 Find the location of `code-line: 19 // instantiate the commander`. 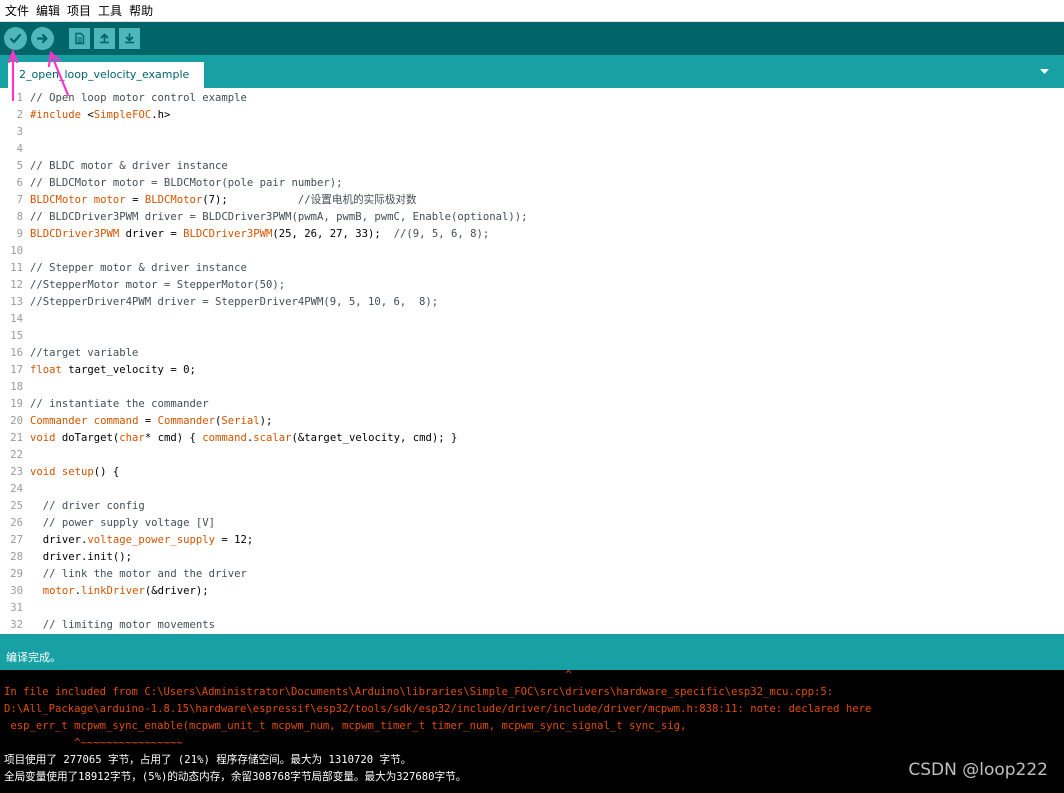

code-line: 19 // instantiate the commander is located at coordinates (532, 404).